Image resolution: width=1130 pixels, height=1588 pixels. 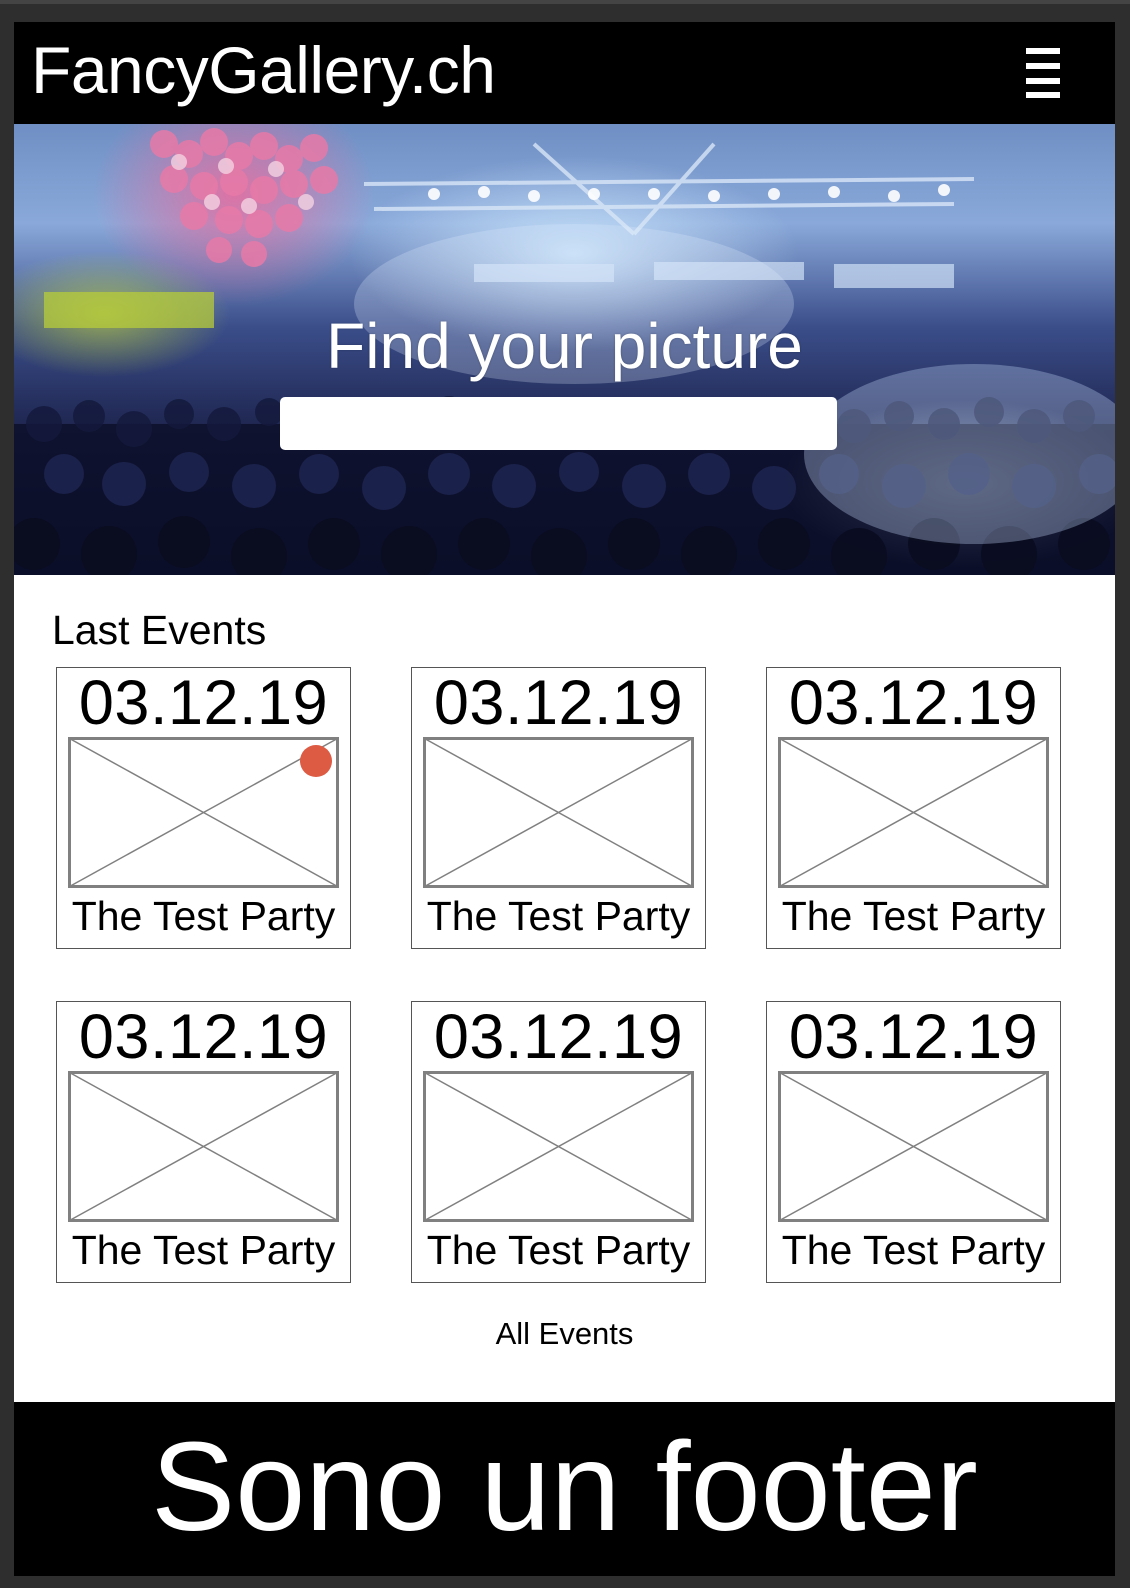 What do you see at coordinates (263, 70) in the screenshot?
I see `site-logo: FancyGallery.ch` at bounding box center [263, 70].